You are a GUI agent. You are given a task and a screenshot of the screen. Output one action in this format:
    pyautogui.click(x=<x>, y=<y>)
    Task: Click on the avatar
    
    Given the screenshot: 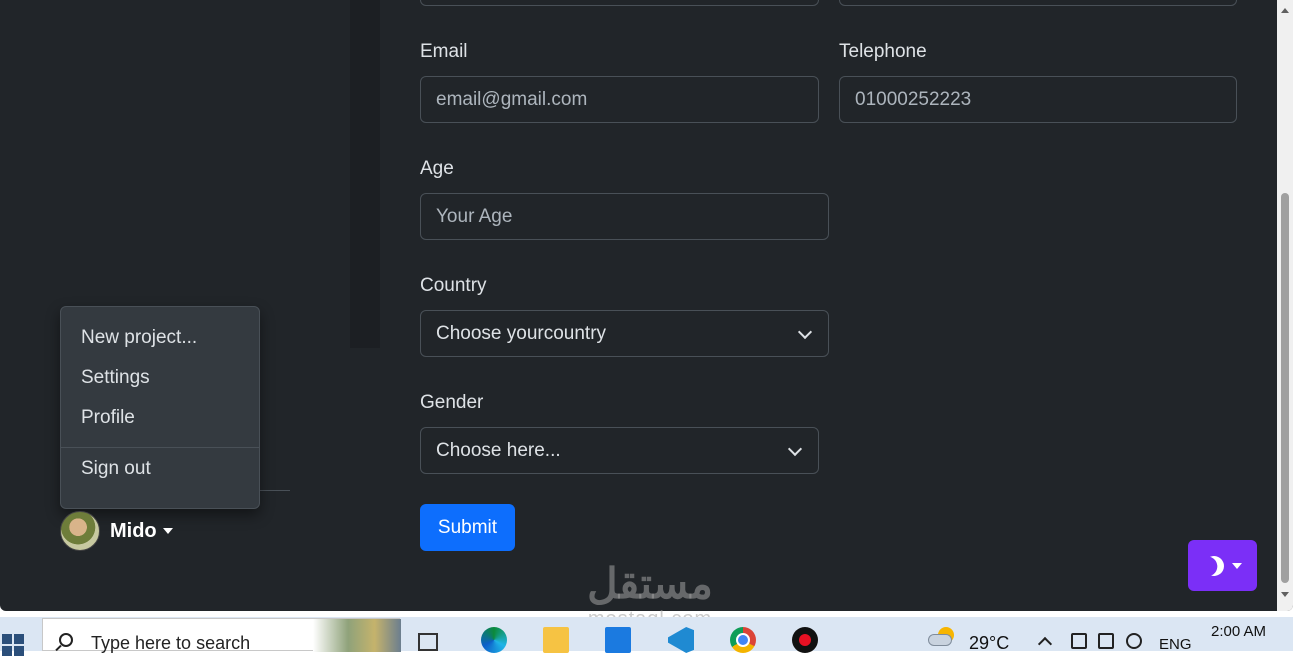 What is the action you would take?
    pyautogui.click(x=80, y=531)
    